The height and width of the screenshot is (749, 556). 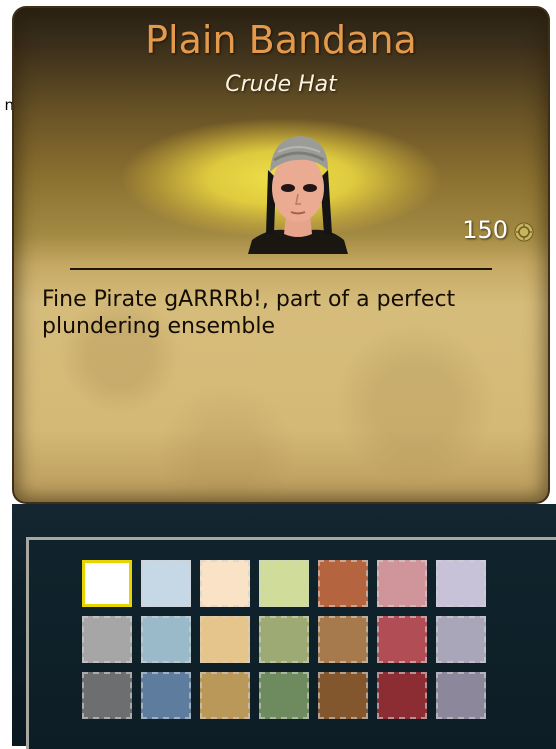 I want to click on divider, so click(x=281, y=269).